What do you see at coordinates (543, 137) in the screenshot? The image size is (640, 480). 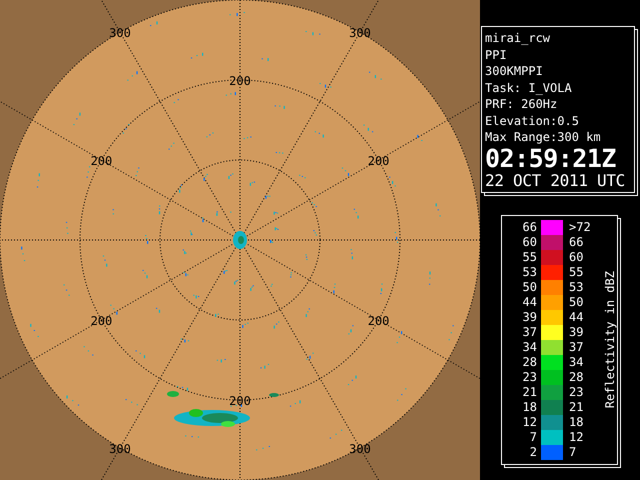 I see `info-line: Max Range:300 km` at bounding box center [543, 137].